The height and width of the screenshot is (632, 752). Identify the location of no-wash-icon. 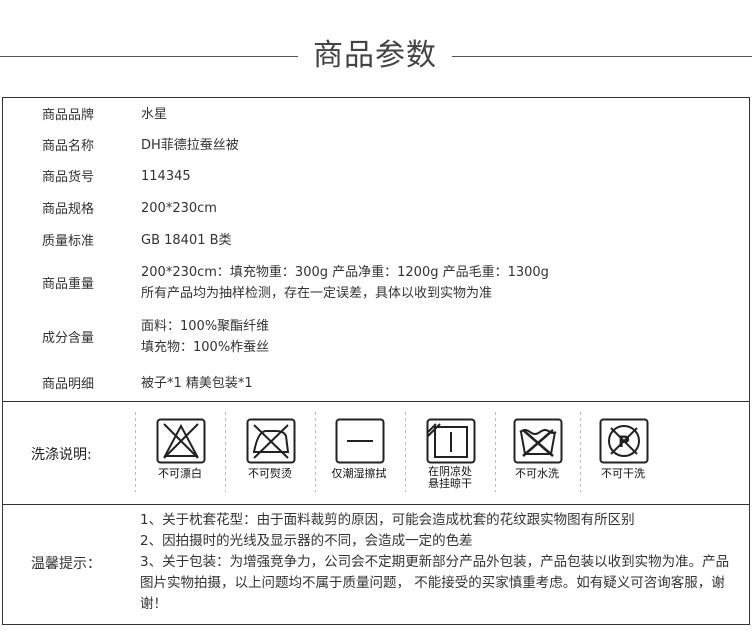
(538, 441).